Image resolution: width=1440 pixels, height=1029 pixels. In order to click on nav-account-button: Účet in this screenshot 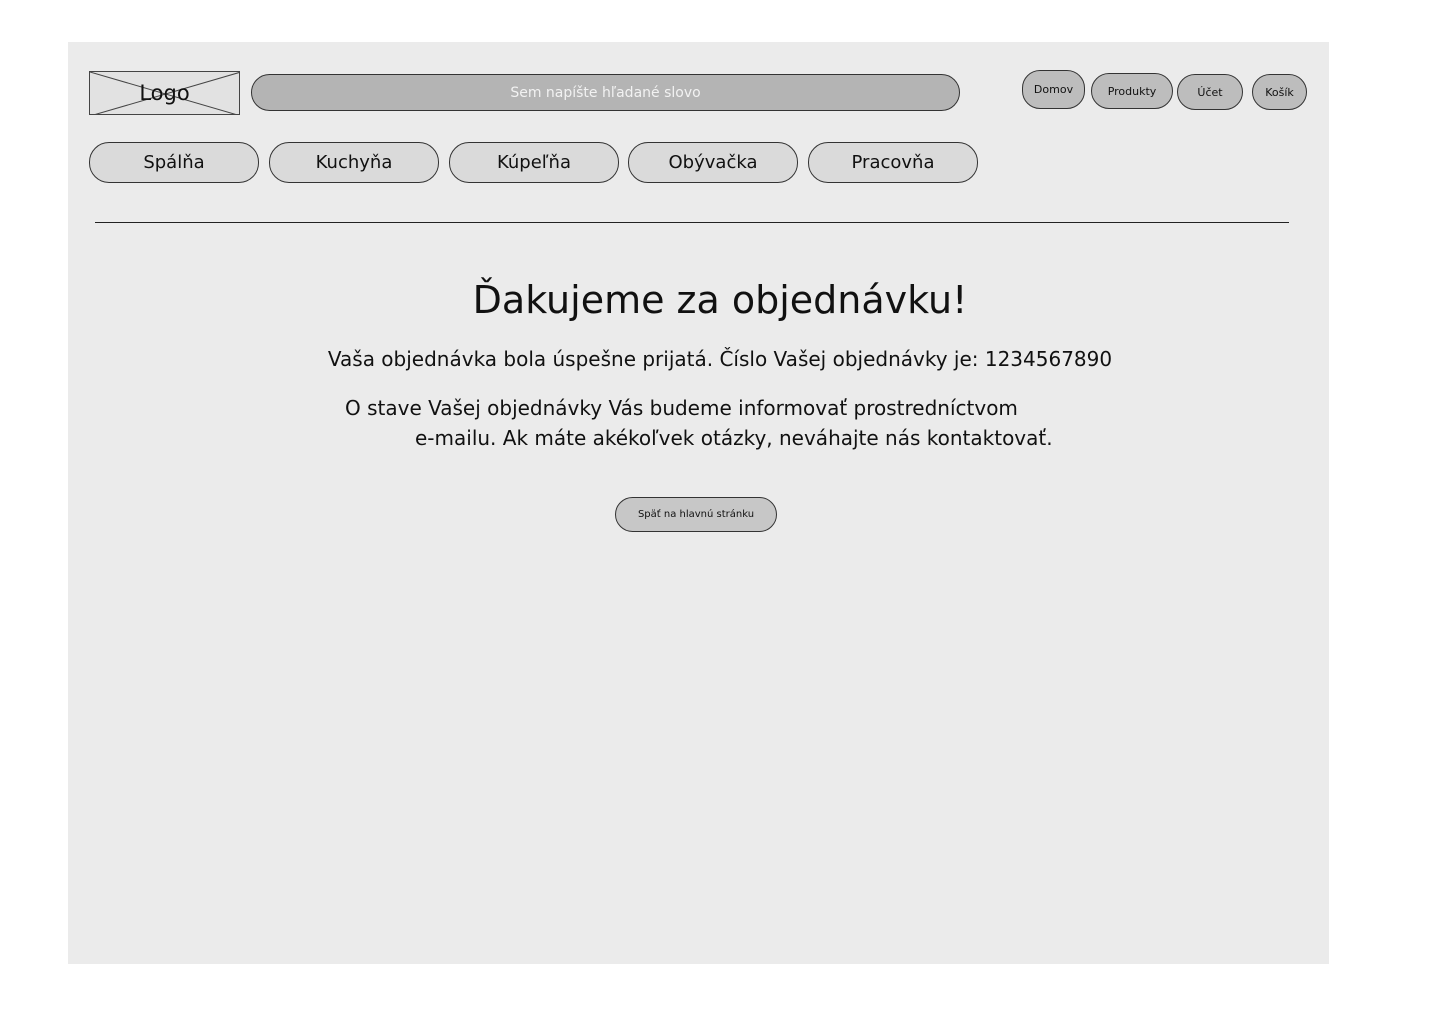, I will do `click(1210, 92)`.